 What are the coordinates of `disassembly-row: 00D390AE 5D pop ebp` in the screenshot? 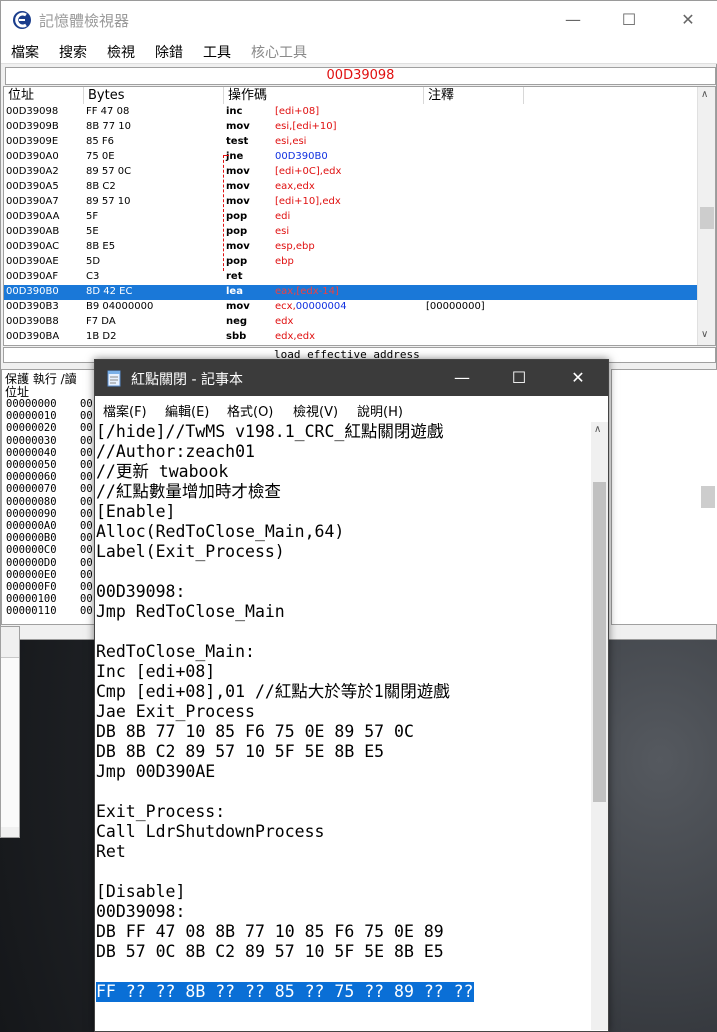 It's located at (350, 262).